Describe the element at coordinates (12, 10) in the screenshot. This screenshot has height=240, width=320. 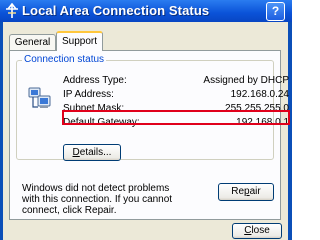
I see `network-connection-icon` at that location.